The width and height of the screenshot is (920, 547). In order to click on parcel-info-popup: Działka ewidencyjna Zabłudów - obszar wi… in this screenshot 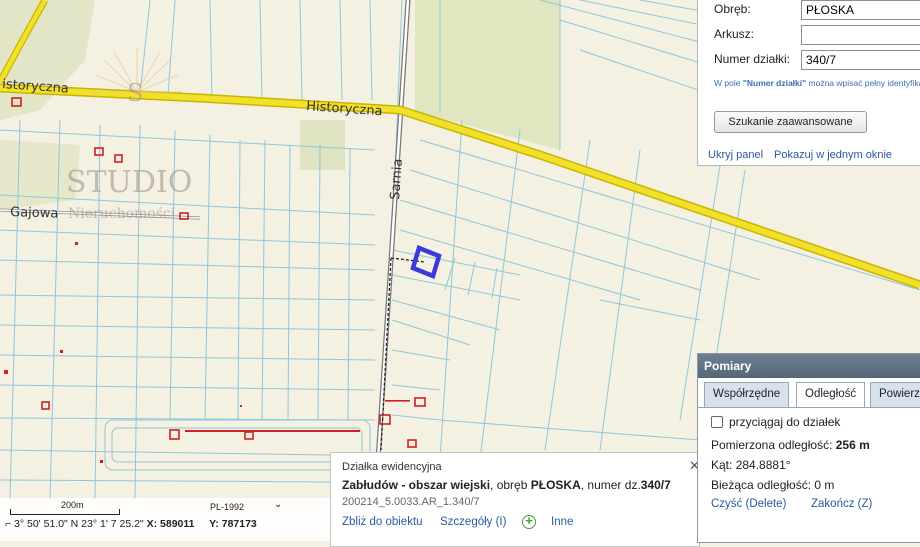, I will do `click(515, 499)`.